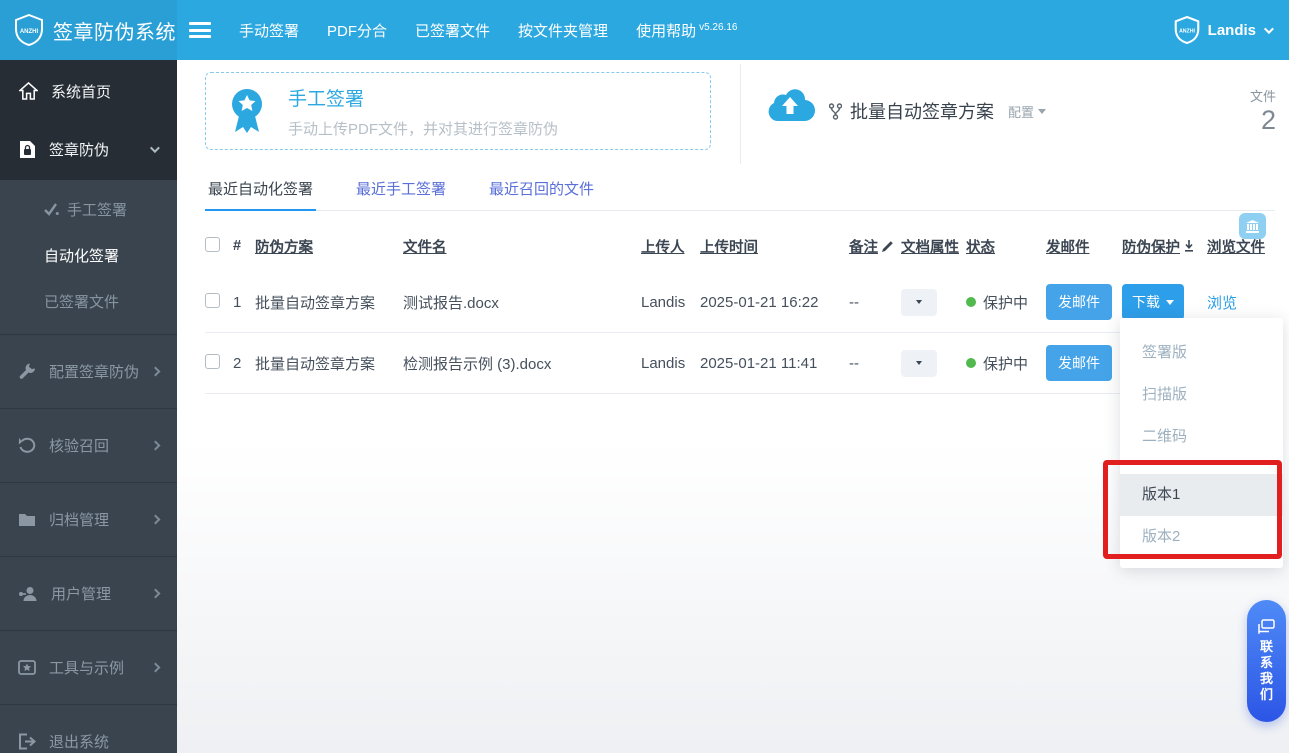 Image resolution: width=1289 pixels, height=753 pixels. Describe the element at coordinates (1266, 626) in the screenshot. I see `chat-icon` at that location.